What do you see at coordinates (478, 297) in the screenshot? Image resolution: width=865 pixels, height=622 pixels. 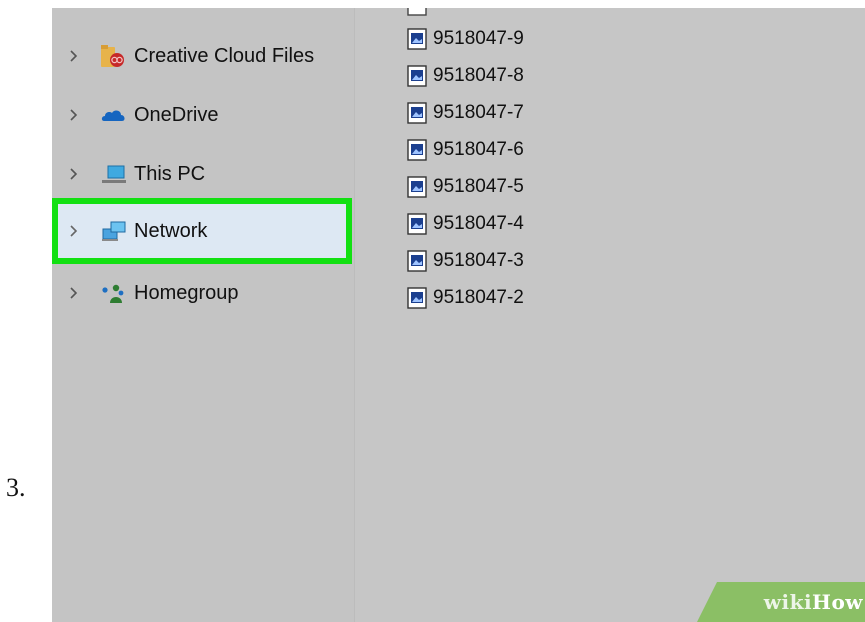 I see `file-name: 9518047-2` at bounding box center [478, 297].